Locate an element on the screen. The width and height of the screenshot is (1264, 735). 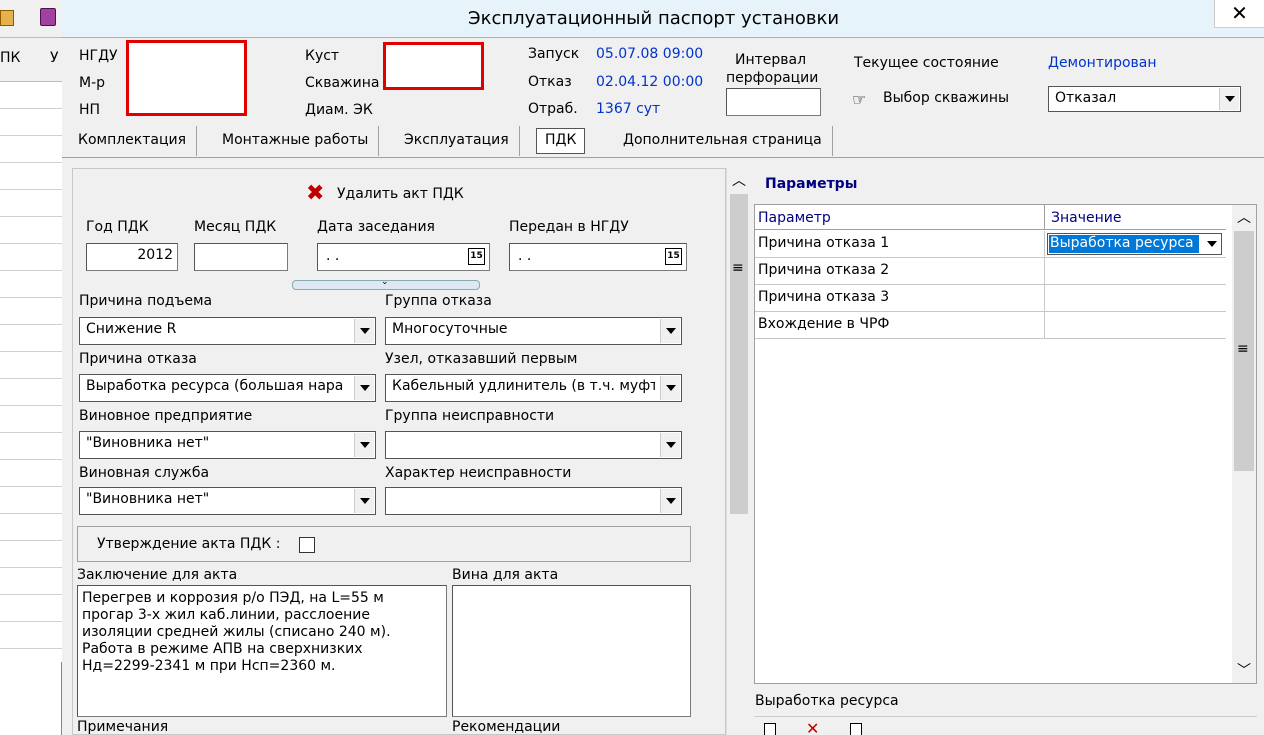
sent-date-input: . . 15 is located at coordinates (598, 257).